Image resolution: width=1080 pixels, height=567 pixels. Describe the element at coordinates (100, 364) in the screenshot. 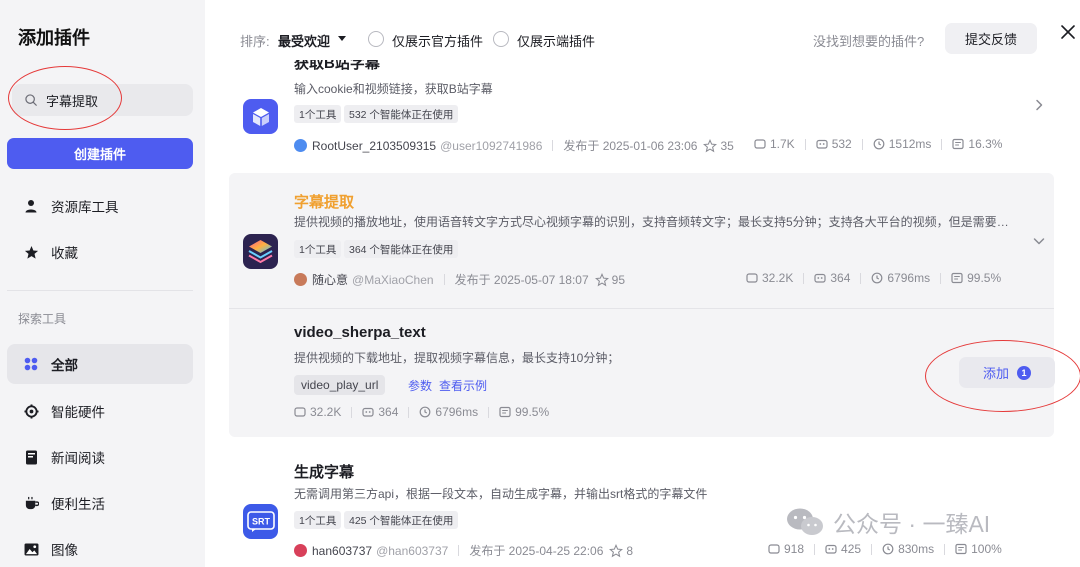

I see `sidebar-item-all: 全部` at that location.